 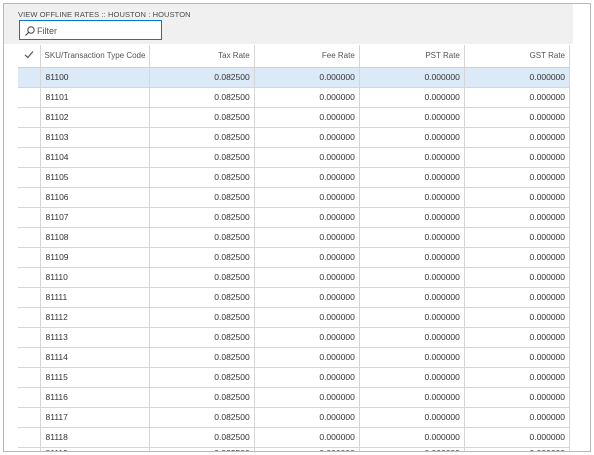 I want to click on checkmark-icon, so click(x=29, y=55).